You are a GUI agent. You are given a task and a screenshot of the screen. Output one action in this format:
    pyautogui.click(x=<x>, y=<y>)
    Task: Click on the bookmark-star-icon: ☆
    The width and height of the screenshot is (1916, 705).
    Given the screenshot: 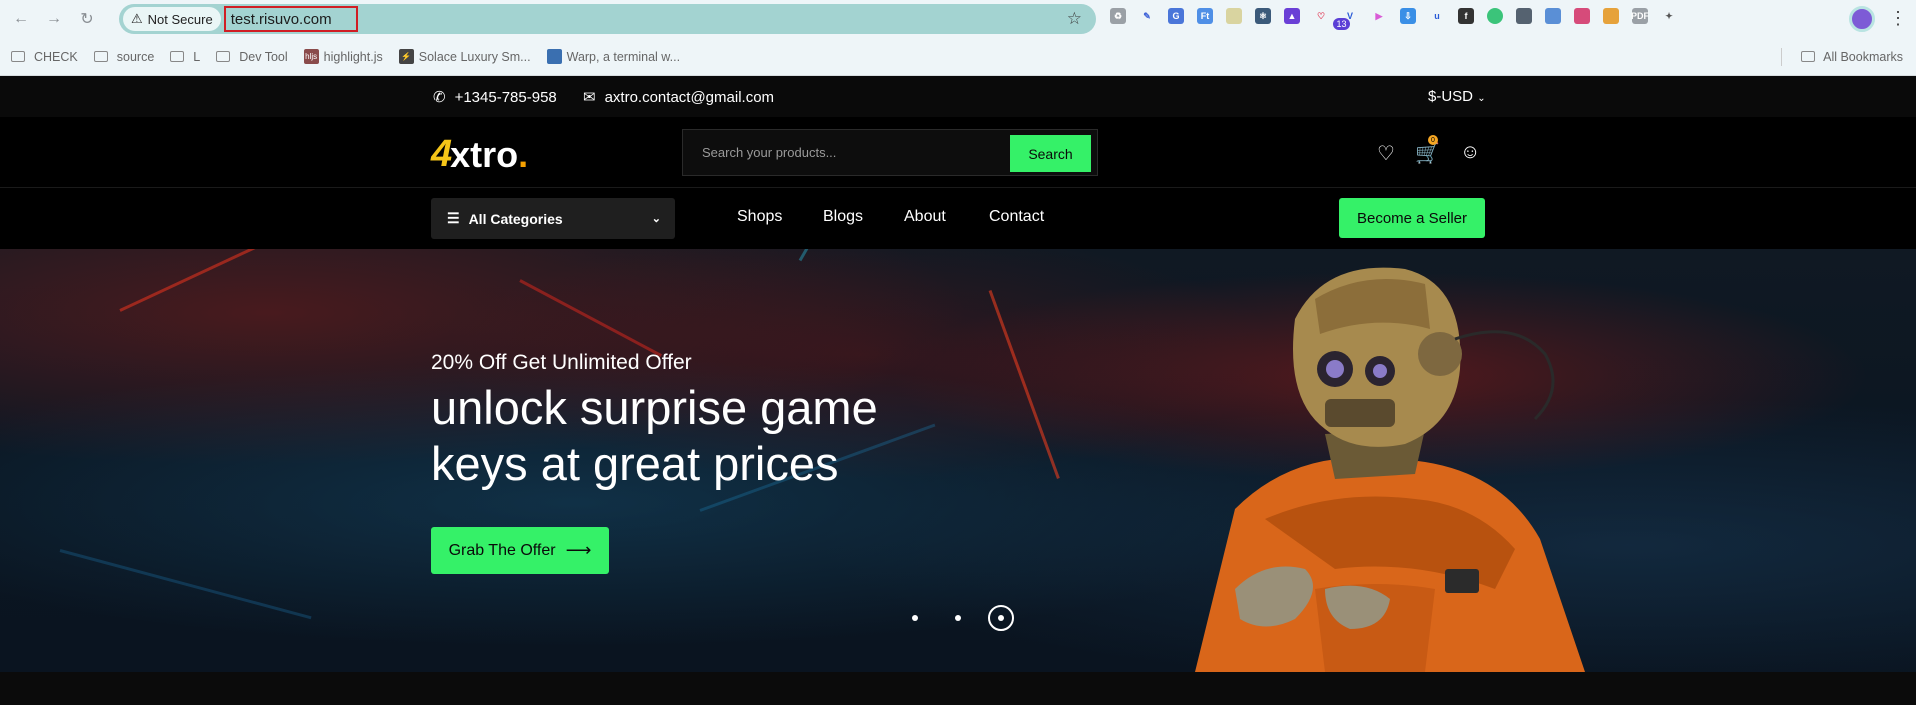 What is the action you would take?
    pyautogui.click(x=1074, y=19)
    